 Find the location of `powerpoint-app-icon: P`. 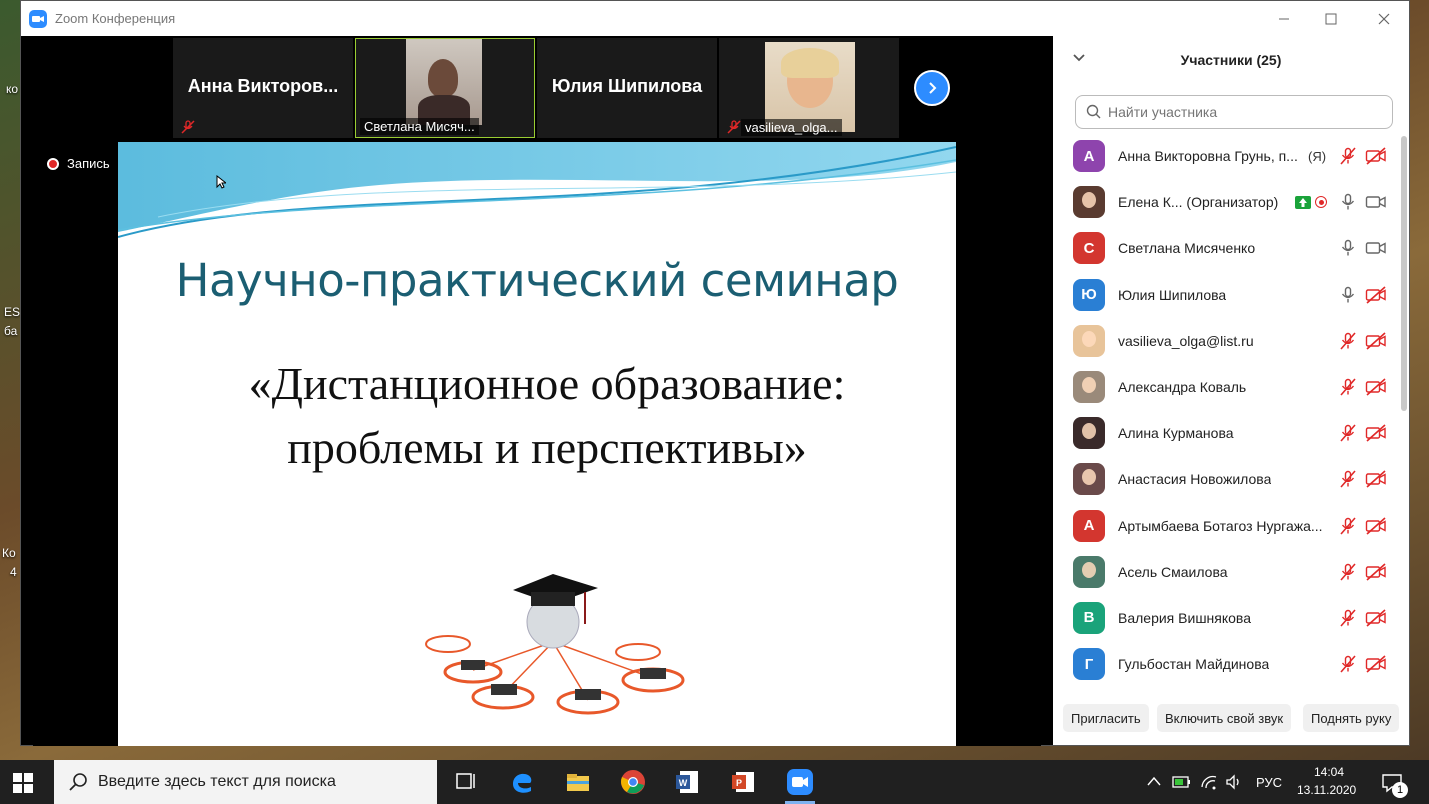

powerpoint-app-icon: P is located at coordinates (744, 782).